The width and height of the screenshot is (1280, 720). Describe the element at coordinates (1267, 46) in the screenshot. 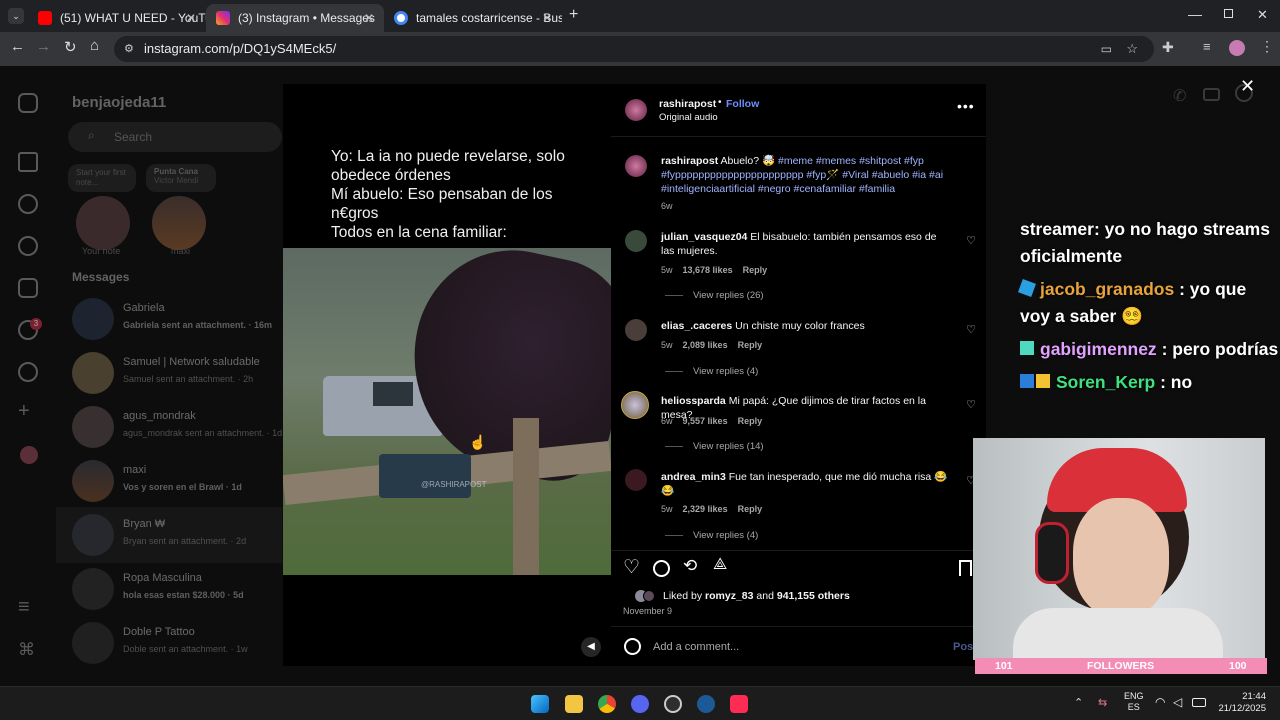

I see `menu-kebab-icon: ⋮` at that location.